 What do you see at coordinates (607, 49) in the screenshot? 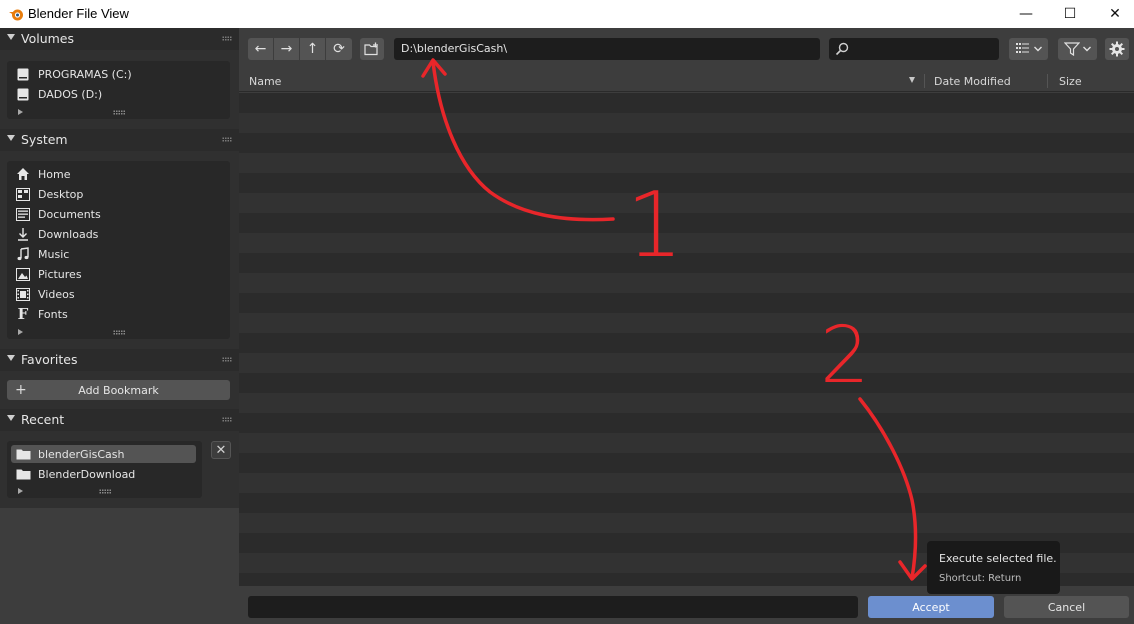
I see `directory-path-field: D:\blenderGisCash\` at bounding box center [607, 49].